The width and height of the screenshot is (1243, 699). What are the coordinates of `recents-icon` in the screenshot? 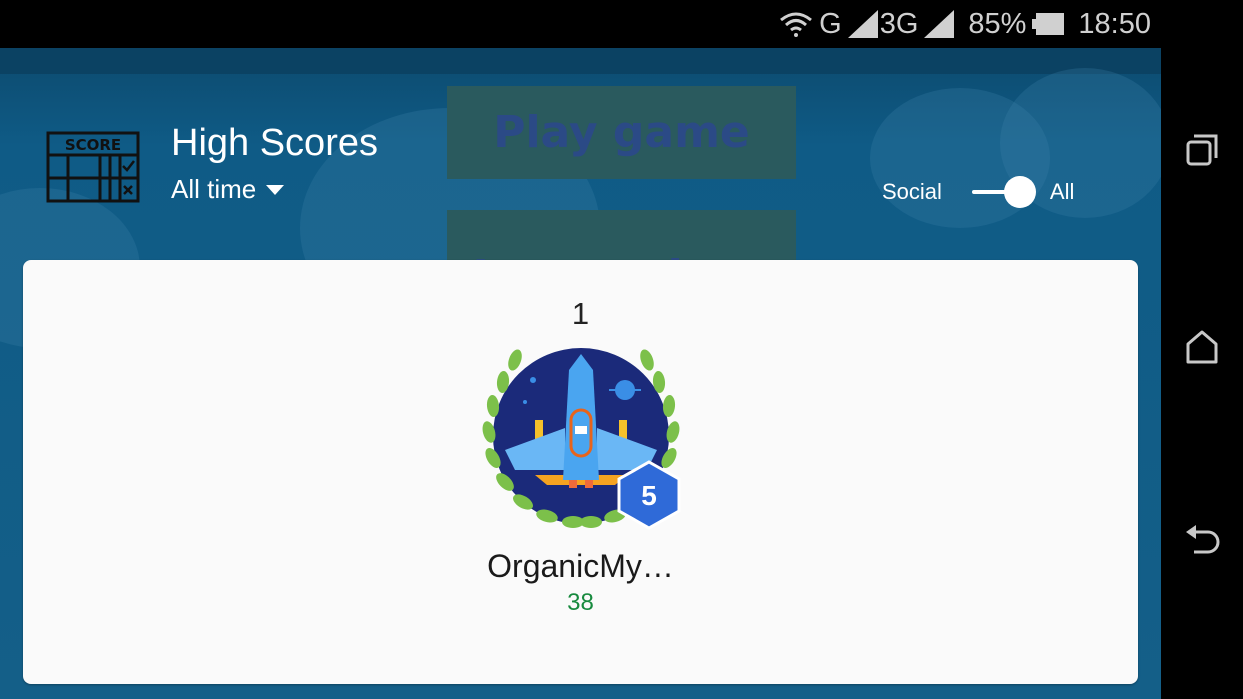 It's located at (1202, 150).